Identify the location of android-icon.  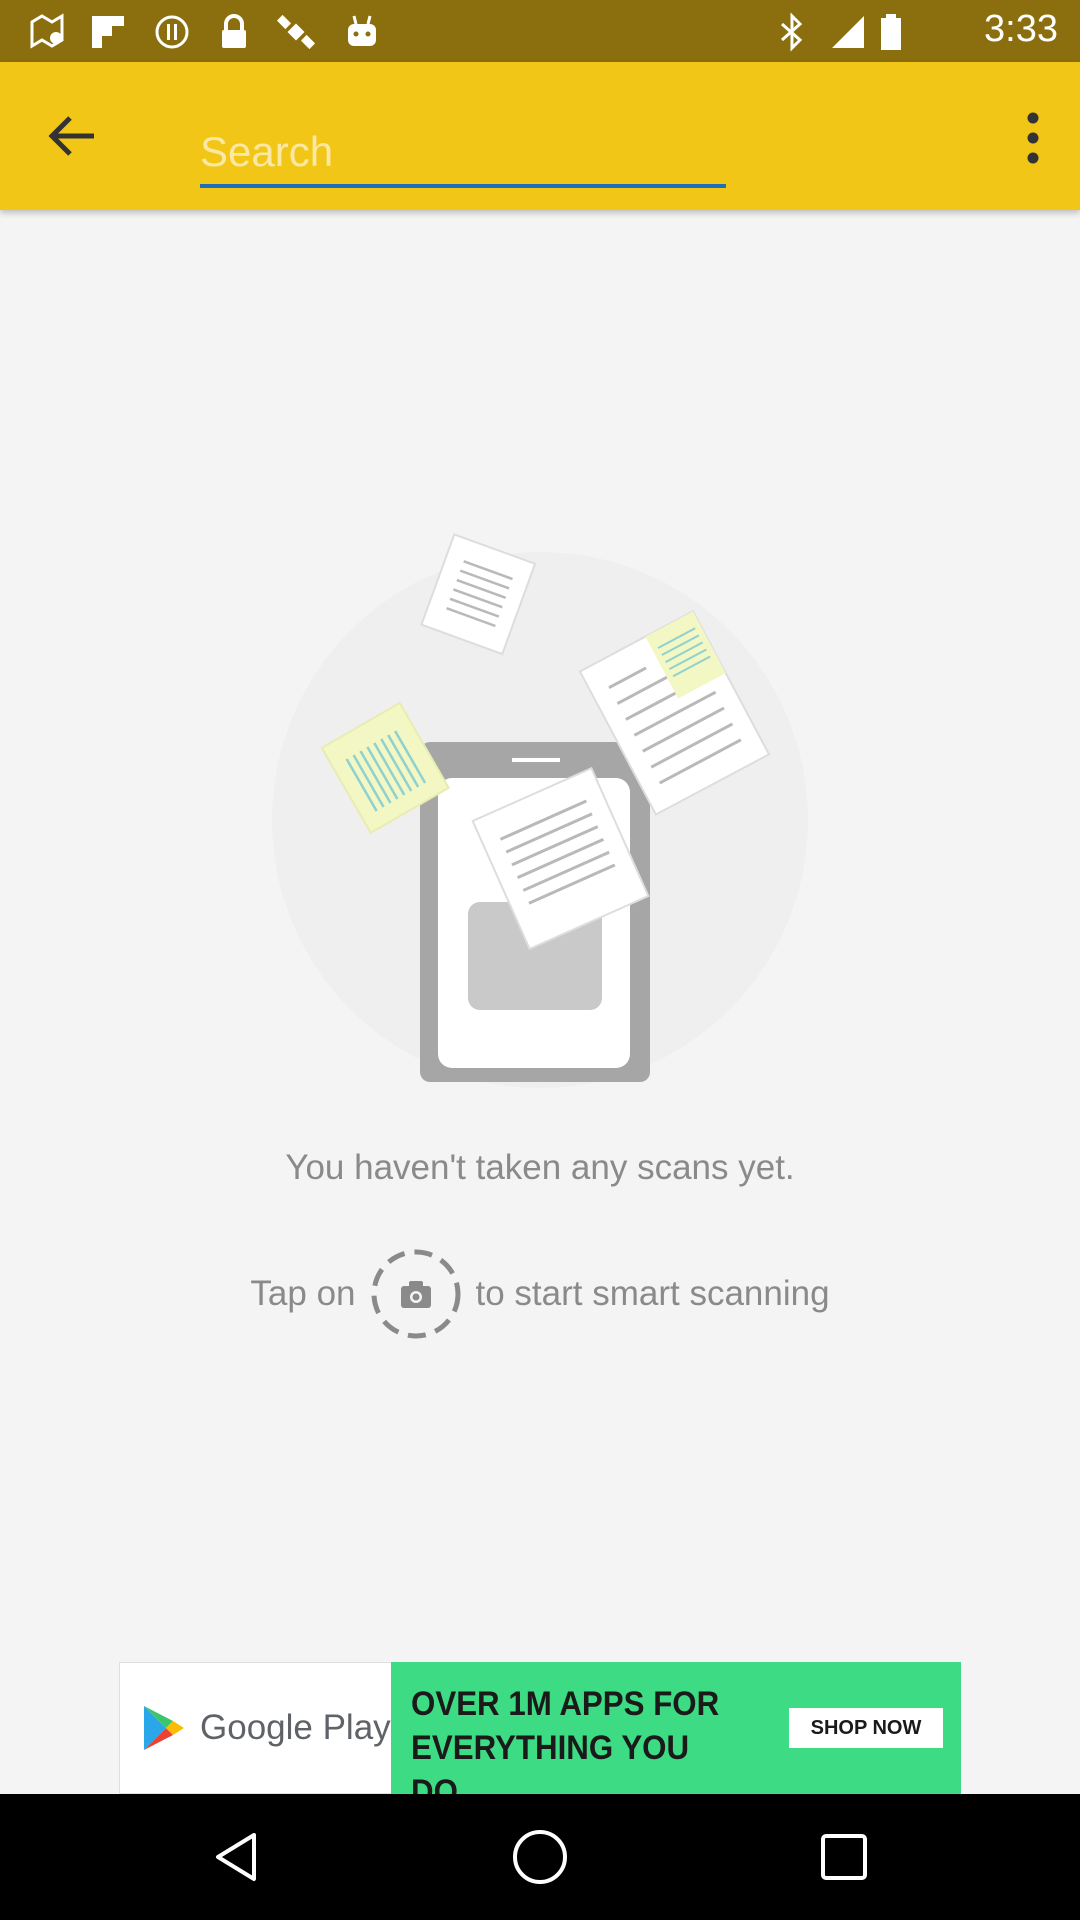
(362, 30).